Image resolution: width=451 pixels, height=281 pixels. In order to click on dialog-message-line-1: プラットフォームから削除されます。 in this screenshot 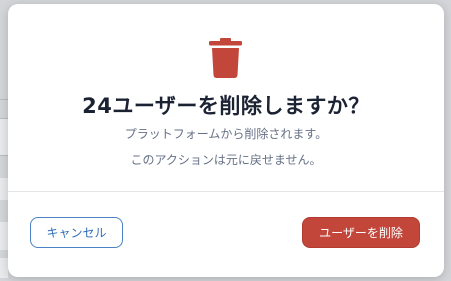, I will do `click(226, 134)`.